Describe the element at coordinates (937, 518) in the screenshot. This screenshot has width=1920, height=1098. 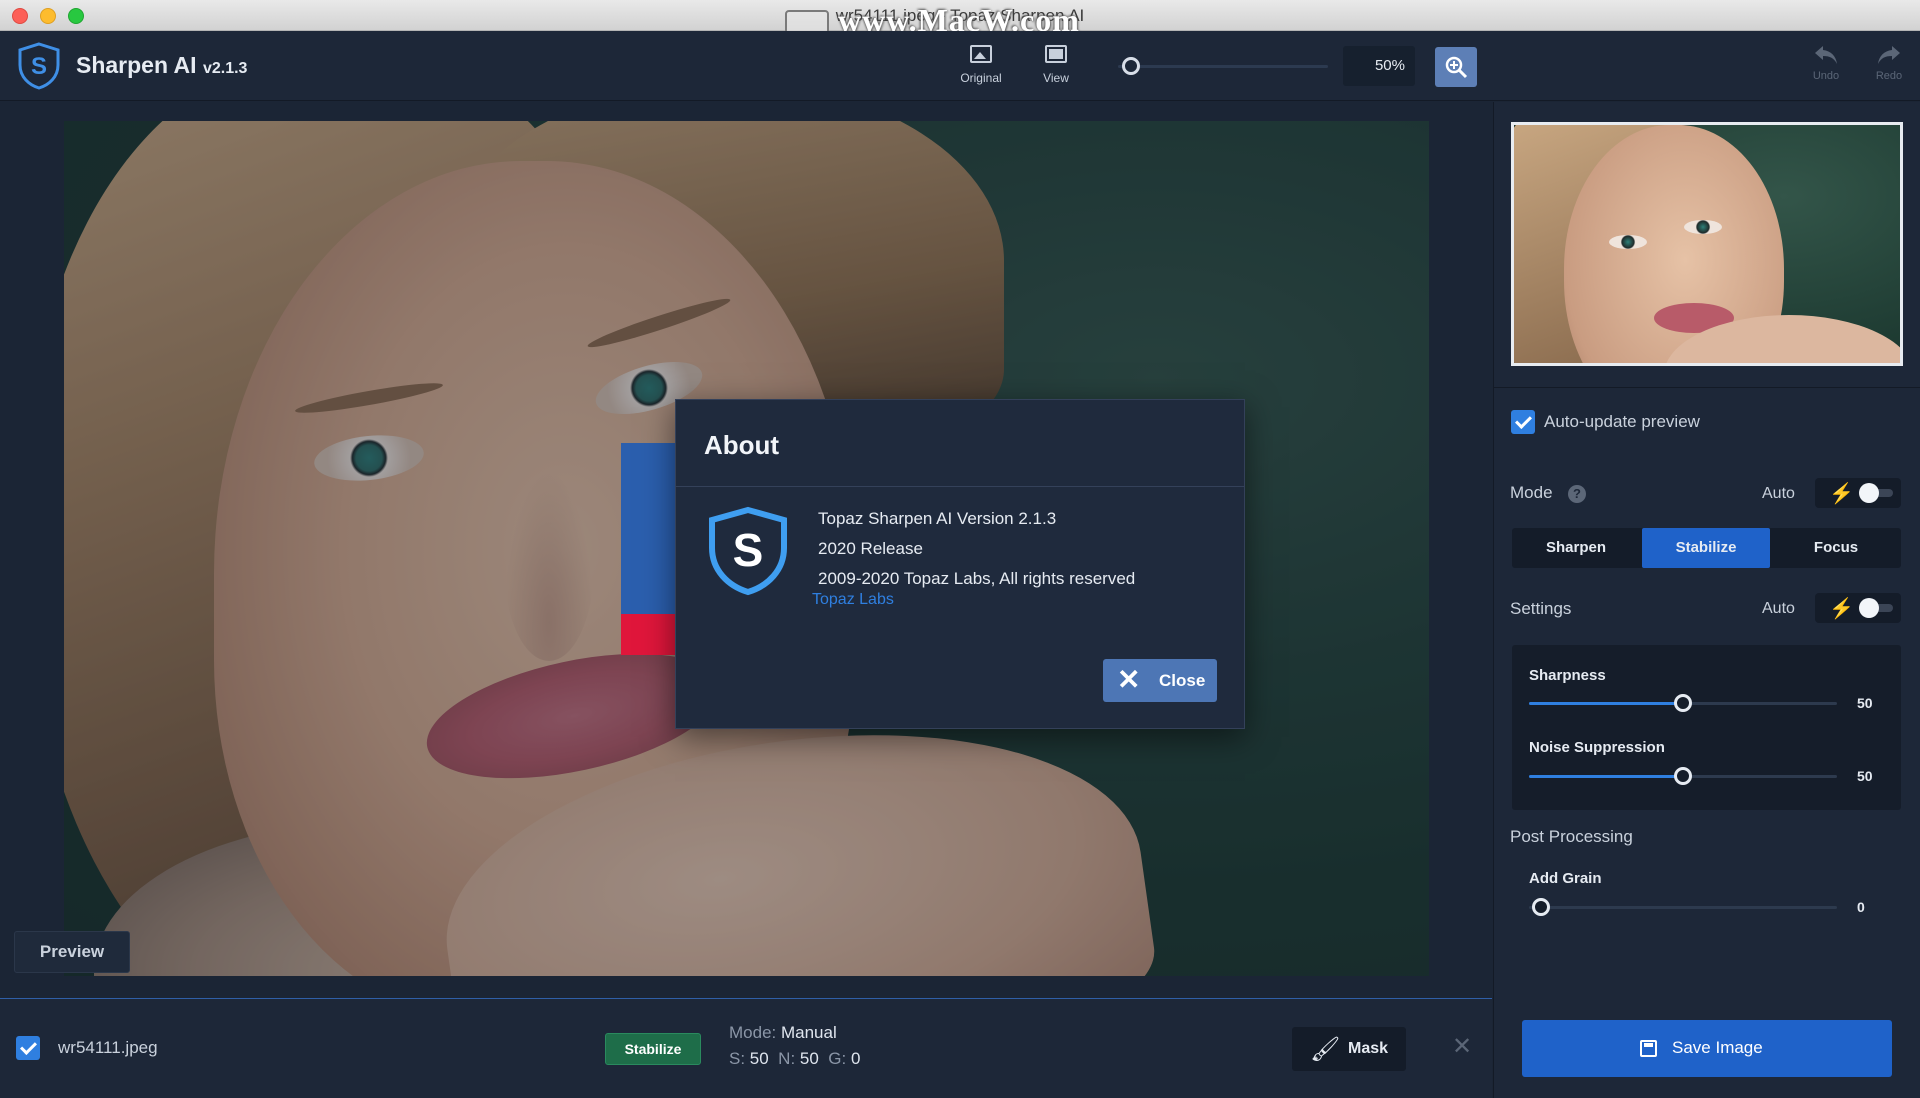
I see `about-version-line: Topaz Sharpen AI Version 2.1.3` at that location.